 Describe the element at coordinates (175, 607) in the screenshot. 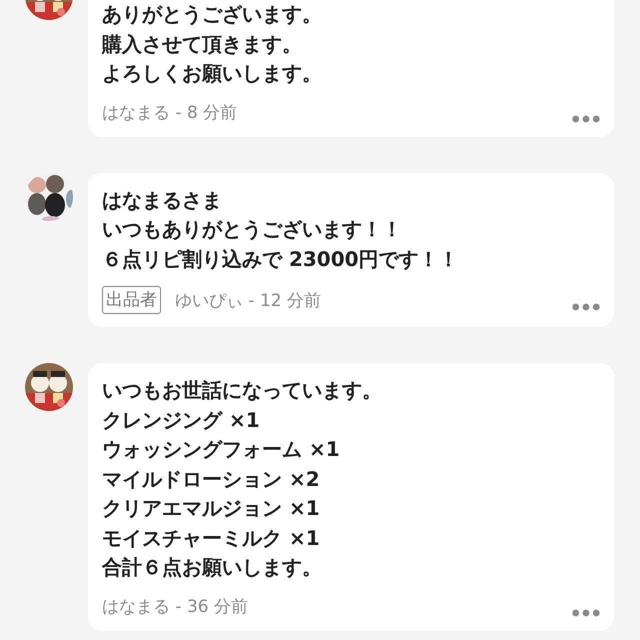

I see `author-time: はなまる - 36 分前` at that location.